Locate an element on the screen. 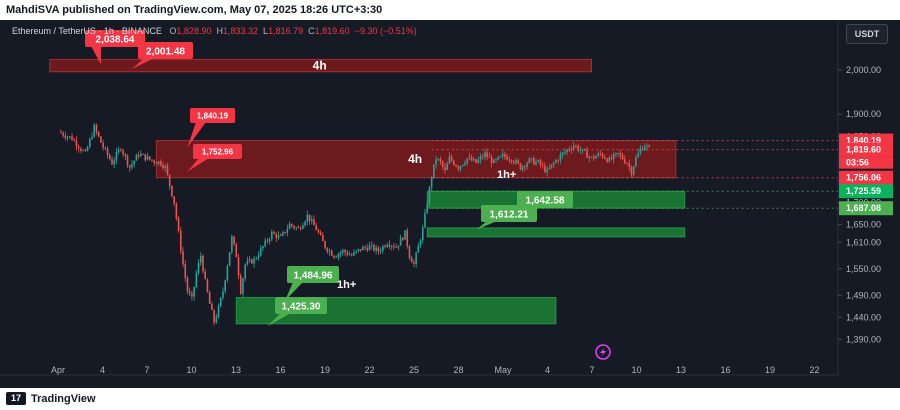  y-tick-label-0: 2,000.00 is located at coordinates (863, 70).